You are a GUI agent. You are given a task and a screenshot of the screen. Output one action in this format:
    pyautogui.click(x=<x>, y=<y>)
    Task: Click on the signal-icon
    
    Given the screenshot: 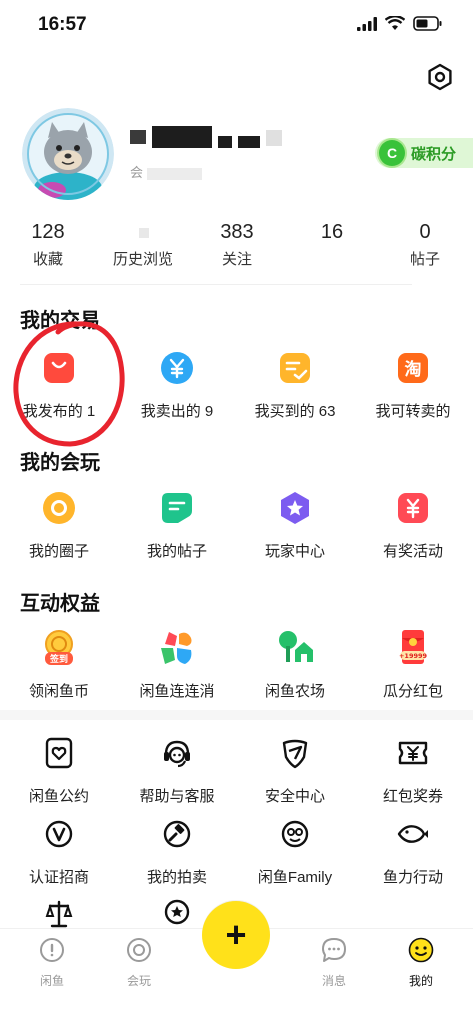 What is the action you would take?
    pyautogui.click(x=367, y=23)
    